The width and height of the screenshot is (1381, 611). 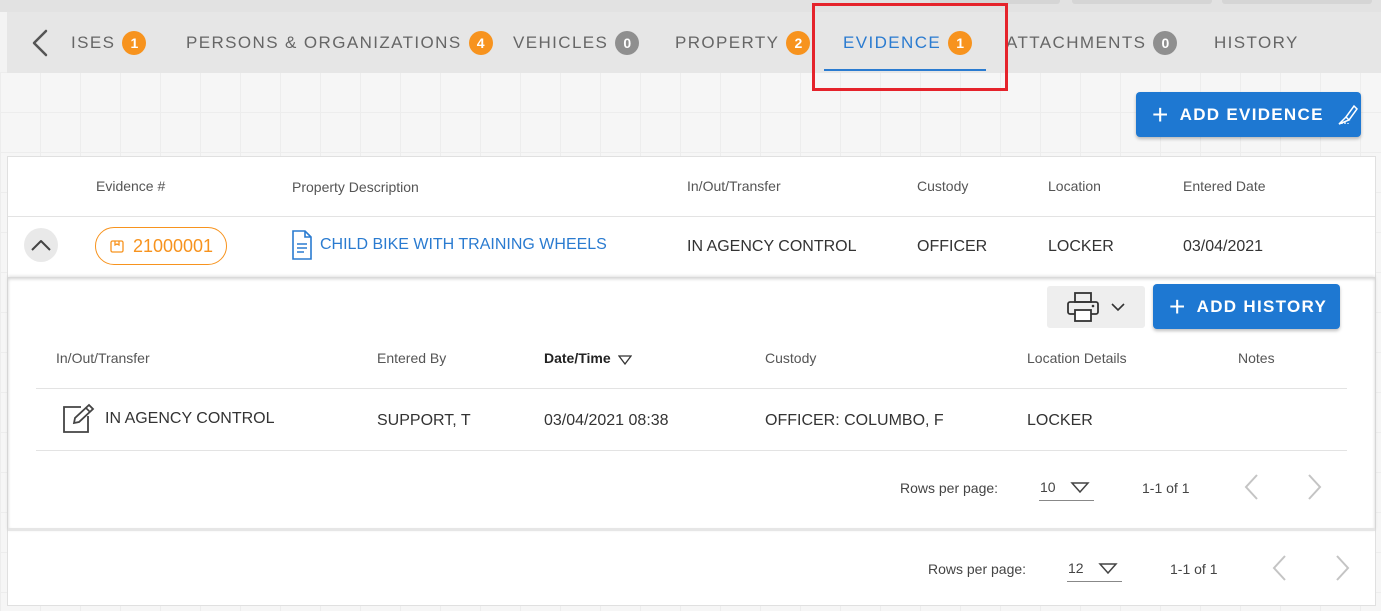 I want to click on print-menu-button, so click(x=1096, y=307).